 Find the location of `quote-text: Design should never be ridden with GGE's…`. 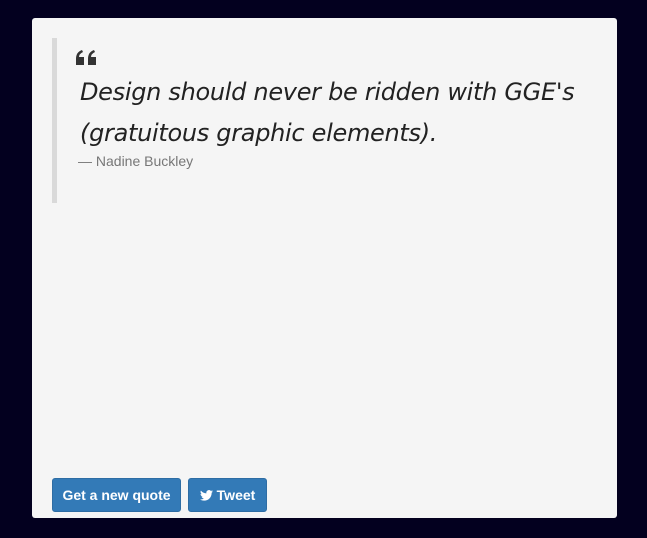

quote-text: Design should never be ridden with GGE's… is located at coordinates (327, 112).